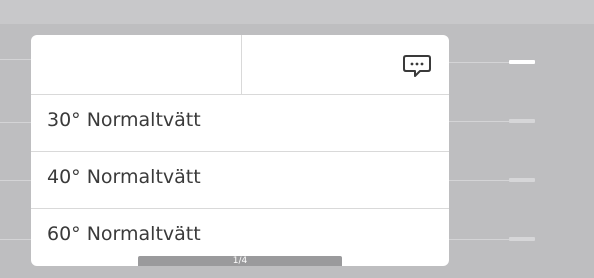 This screenshot has width=594, height=278. What do you see at coordinates (136, 64) in the screenshot?
I see `header-left-cell` at bounding box center [136, 64].